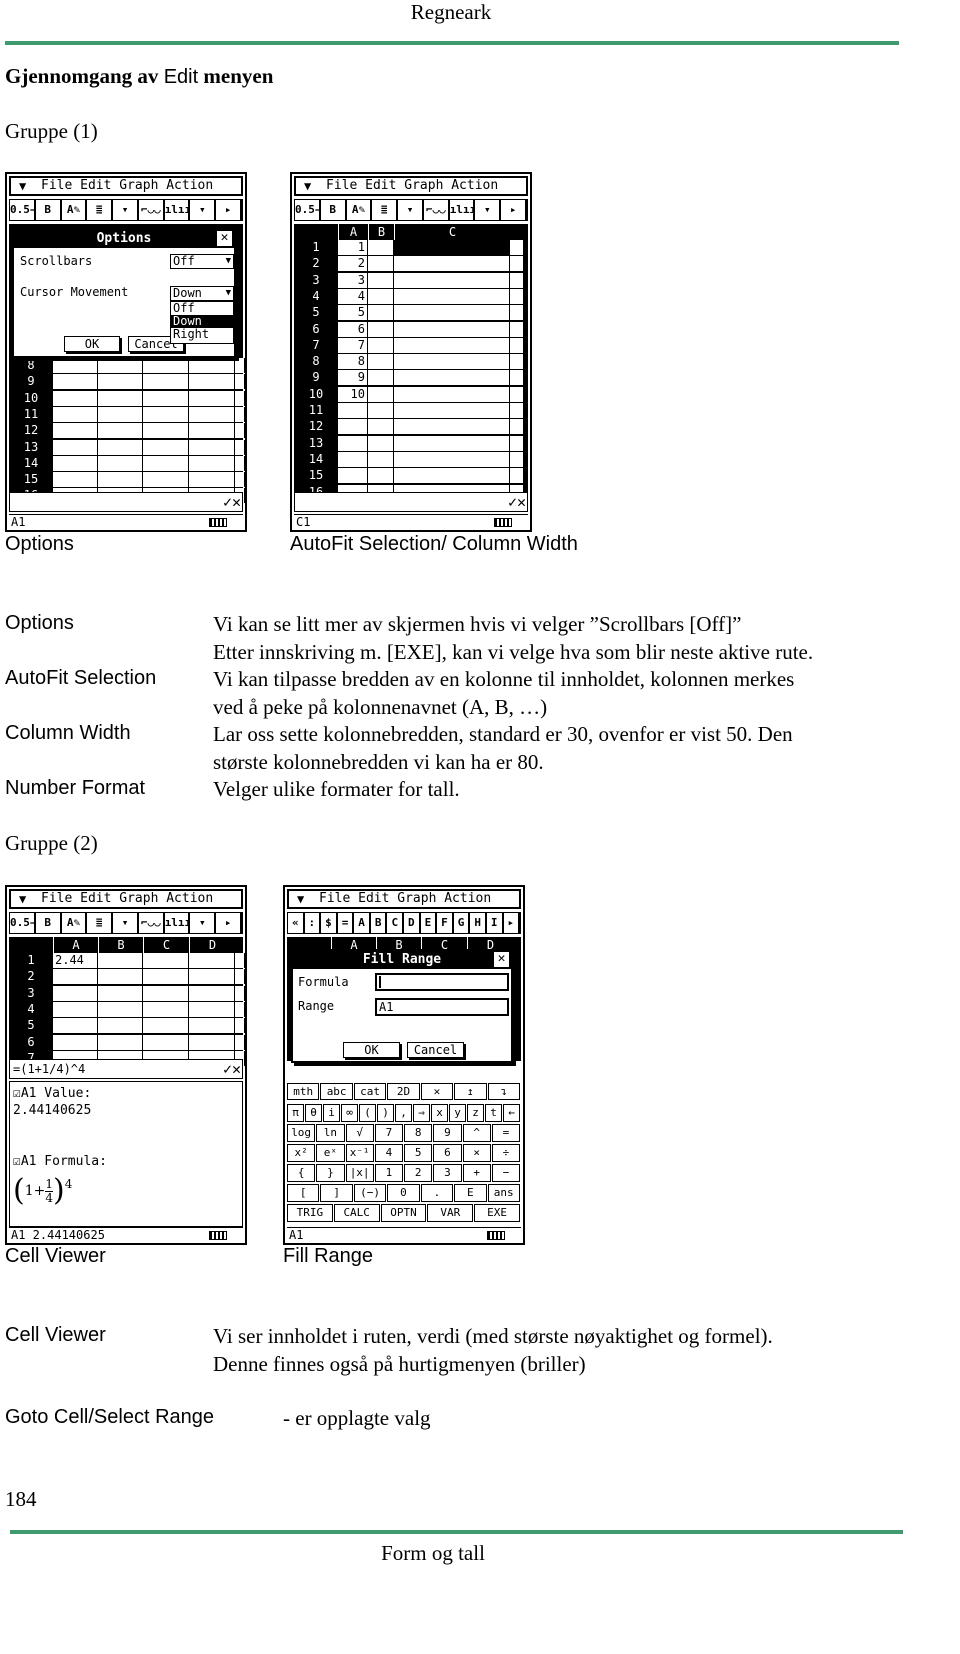 This screenshot has width=960, height=1654. What do you see at coordinates (476, 1133) in the screenshot?
I see `key: ^` at bounding box center [476, 1133].